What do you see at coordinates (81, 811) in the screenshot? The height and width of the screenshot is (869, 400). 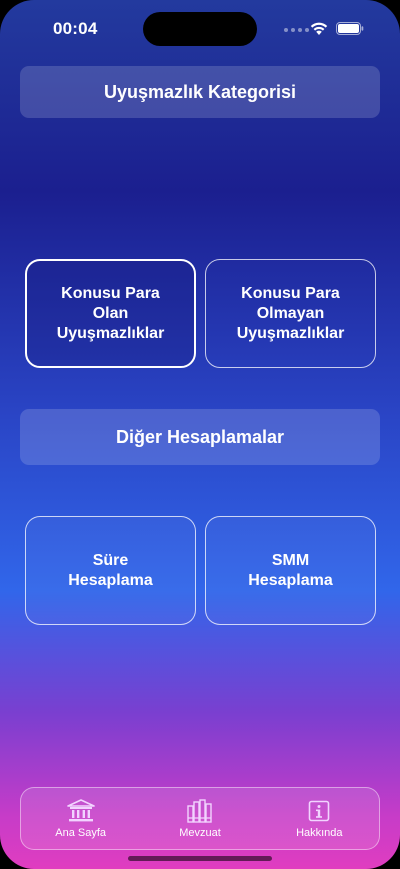 I see `courthouse-icon` at bounding box center [81, 811].